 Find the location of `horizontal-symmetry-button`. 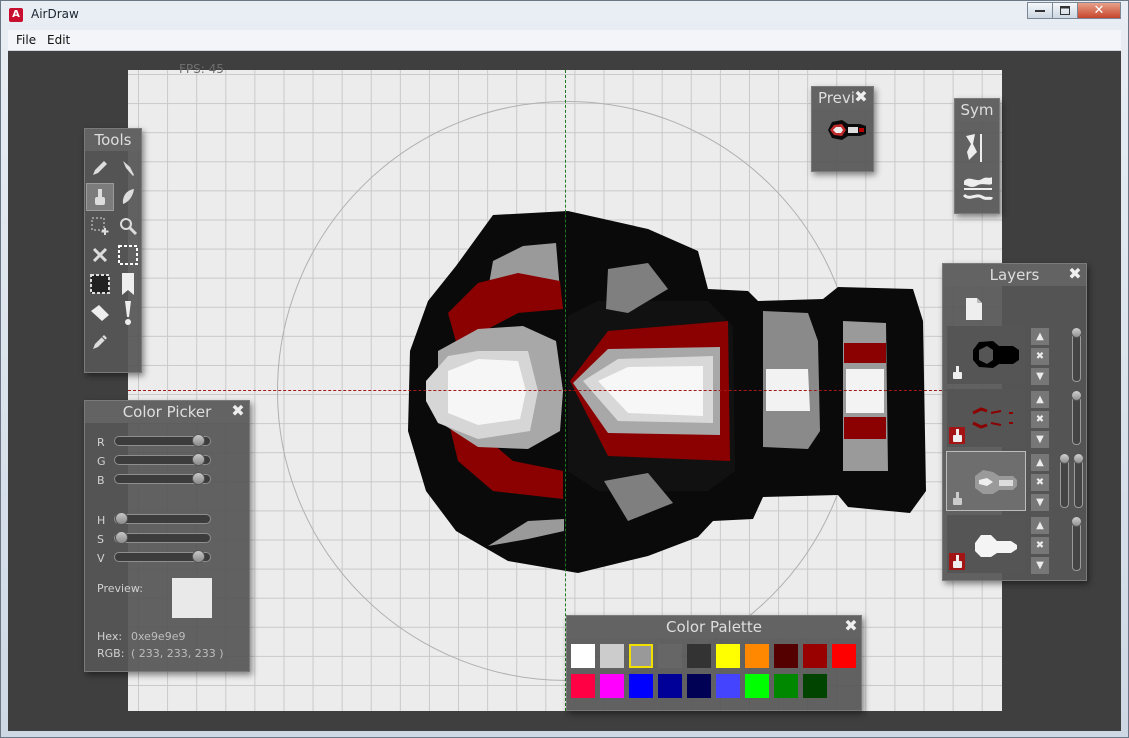

horizontal-symmetry-button is located at coordinates (978, 188).